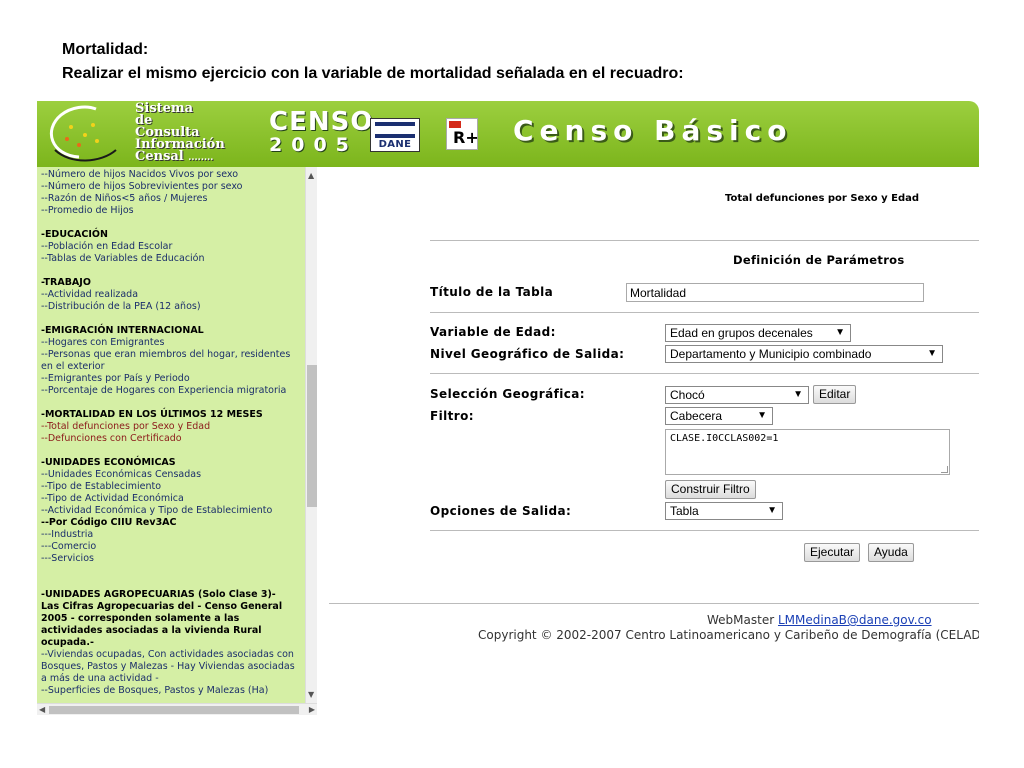 Image resolution: width=1024 pixels, height=768 pixels. What do you see at coordinates (173, 475) in the screenshot?
I see `sidebar-menu-link: --Unidades Económicas Censadas` at bounding box center [173, 475].